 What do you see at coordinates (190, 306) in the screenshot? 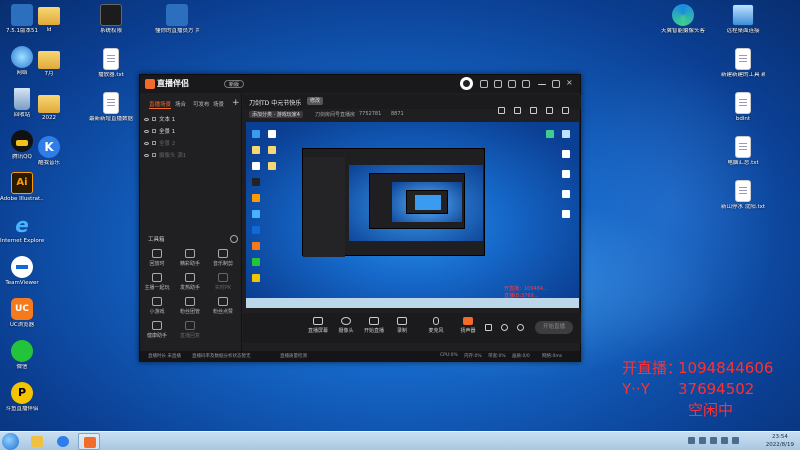
I see `tool-button: 粉丝团管` at bounding box center [190, 306].